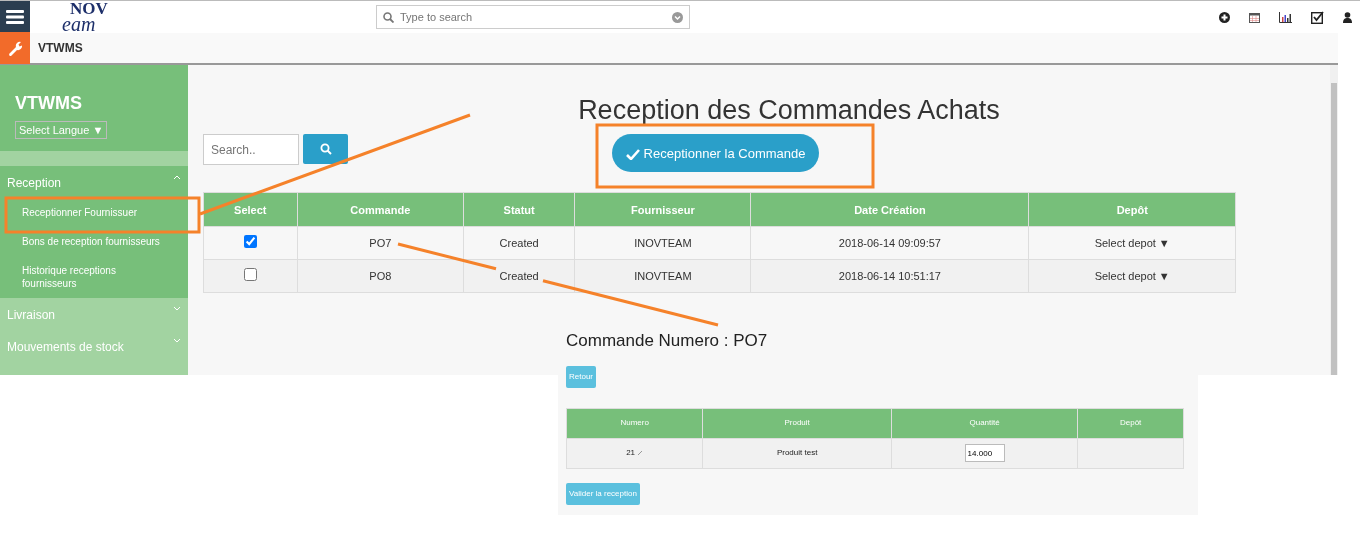 This screenshot has height=554, width=1360. Describe the element at coordinates (61, 130) in the screenshot. I see `language-select: Select Langue ▼` at that location.